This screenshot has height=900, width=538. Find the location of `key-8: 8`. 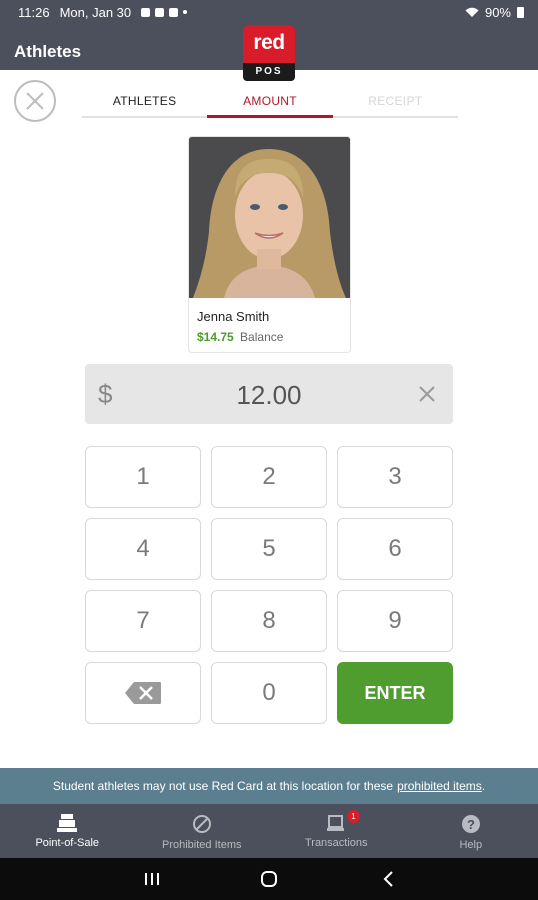

key-8: 8 is located at coordinates (269, 621).